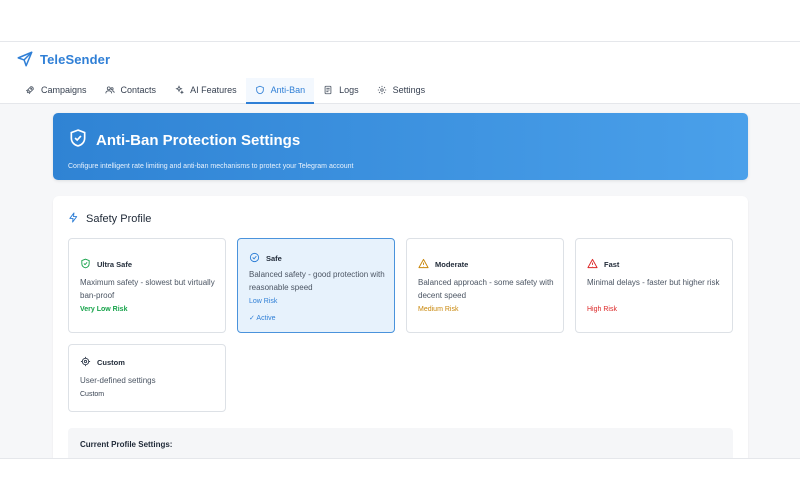 This screenshot has height=500, width=800. I want to click on tab-label: AI Features, so click(213, 90).